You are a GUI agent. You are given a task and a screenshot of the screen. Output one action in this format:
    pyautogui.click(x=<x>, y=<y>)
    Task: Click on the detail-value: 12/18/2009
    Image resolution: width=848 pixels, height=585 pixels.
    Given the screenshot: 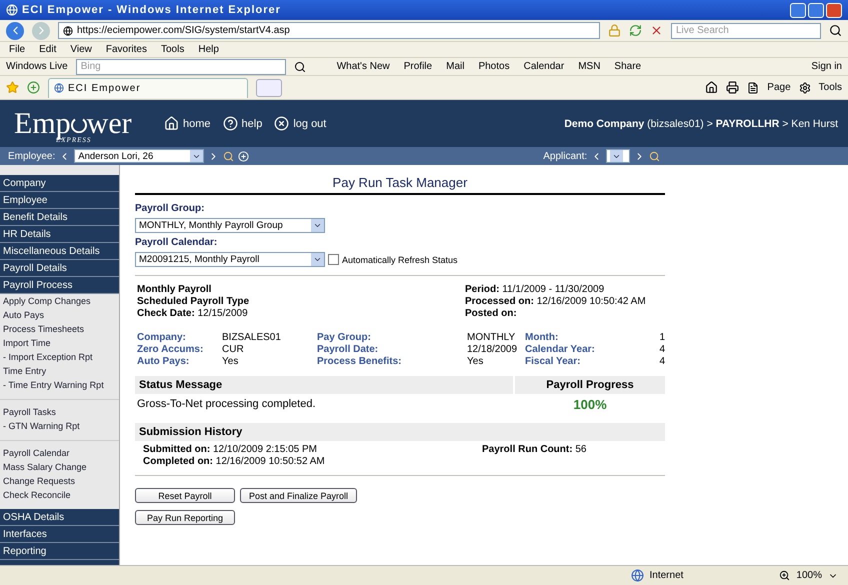 What is the action you would take?
    pyautogui.click(x=492, y=350)
    